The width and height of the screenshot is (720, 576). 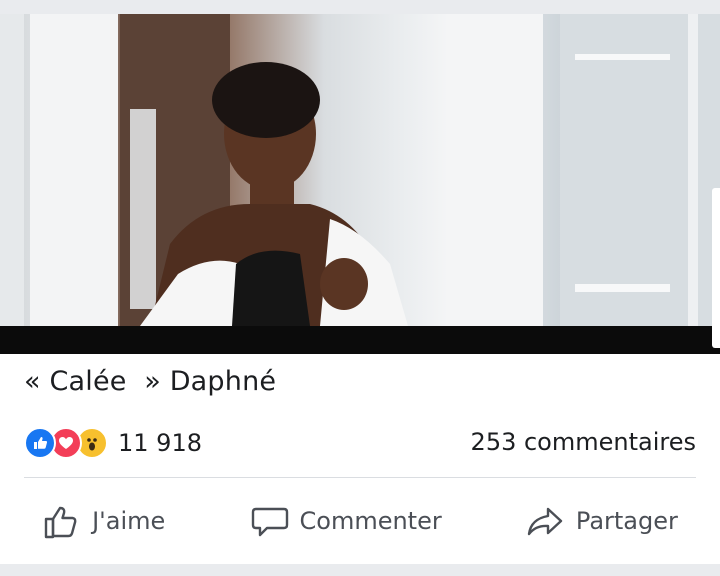 What do you see at coordinates (150, 381) in the screenshot?
I see `post-title: « Calée » Daphné` at bounding box center [150, 381].